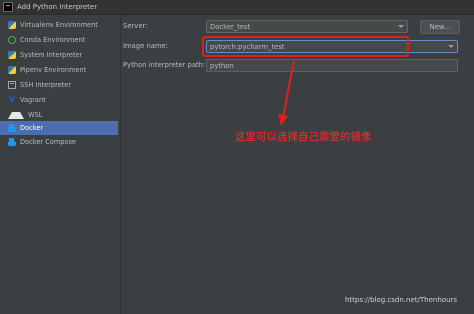 This screenshot has height=314, width=474. What do you see at coordinates (401, 300) in the screenshot?
I see `watermark: https://blog.csdn.net/Thenhours` at bounding box center [401, 300].